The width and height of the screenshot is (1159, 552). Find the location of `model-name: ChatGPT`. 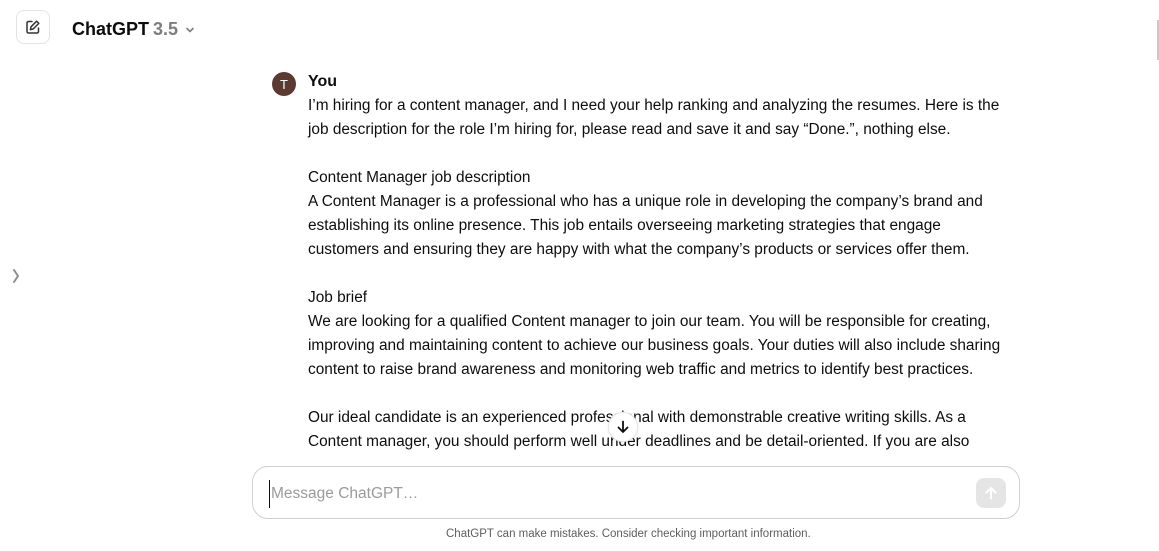

model-name: ChatGPT is located at coordinates (111, 28).